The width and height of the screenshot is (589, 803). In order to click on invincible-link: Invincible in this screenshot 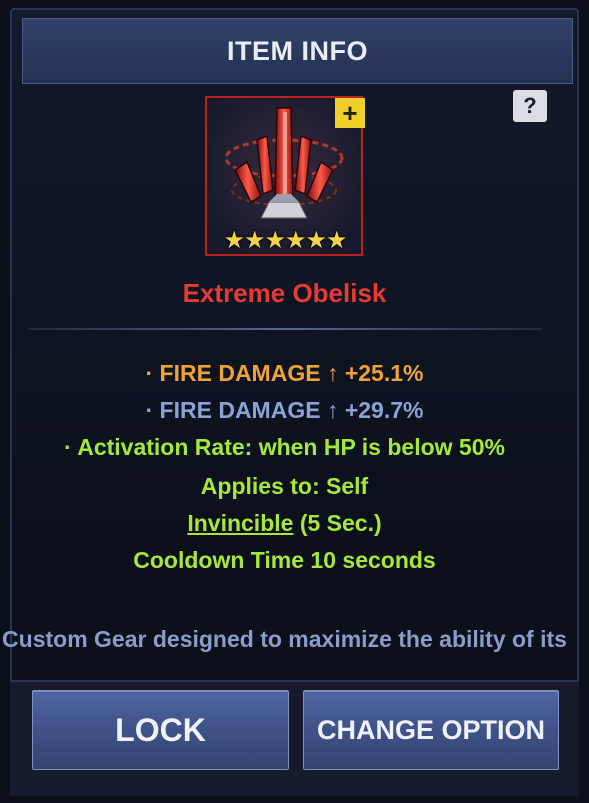, I will do `click(240, 523)`.